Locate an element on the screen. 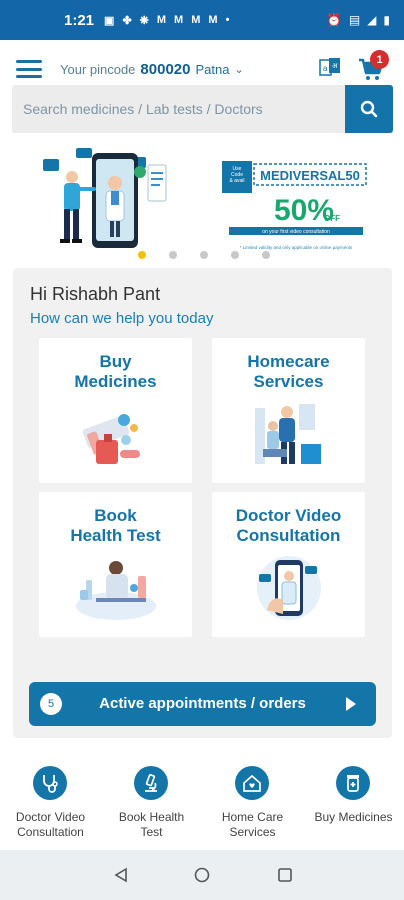  nav-label: Buy Medicines is located at coordinates (353, 817).